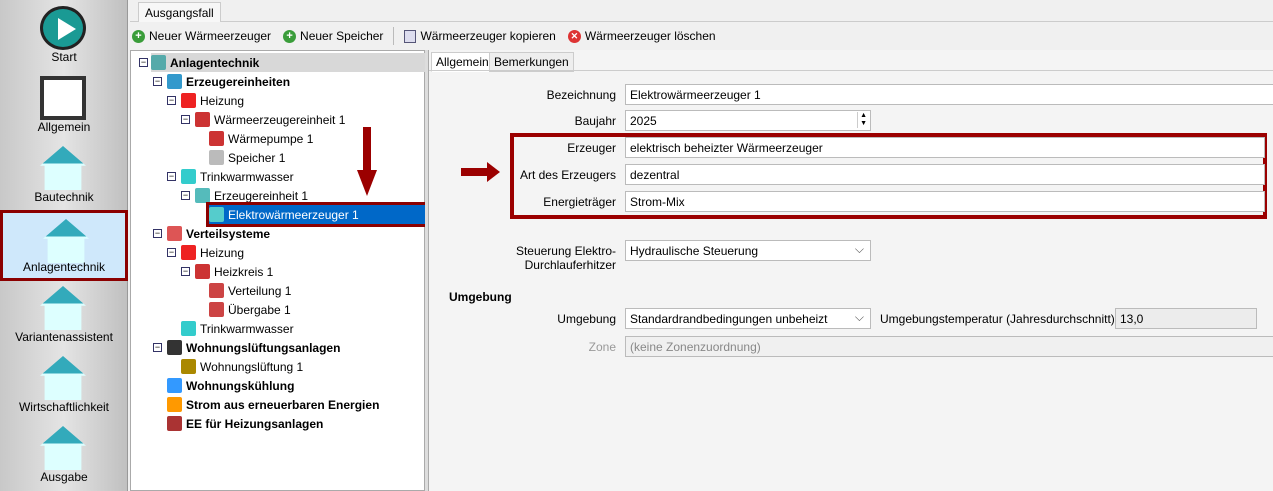 The image size is (1273, 491). I want to click on tab-allgemein: Allgemein, so click(462, 62).